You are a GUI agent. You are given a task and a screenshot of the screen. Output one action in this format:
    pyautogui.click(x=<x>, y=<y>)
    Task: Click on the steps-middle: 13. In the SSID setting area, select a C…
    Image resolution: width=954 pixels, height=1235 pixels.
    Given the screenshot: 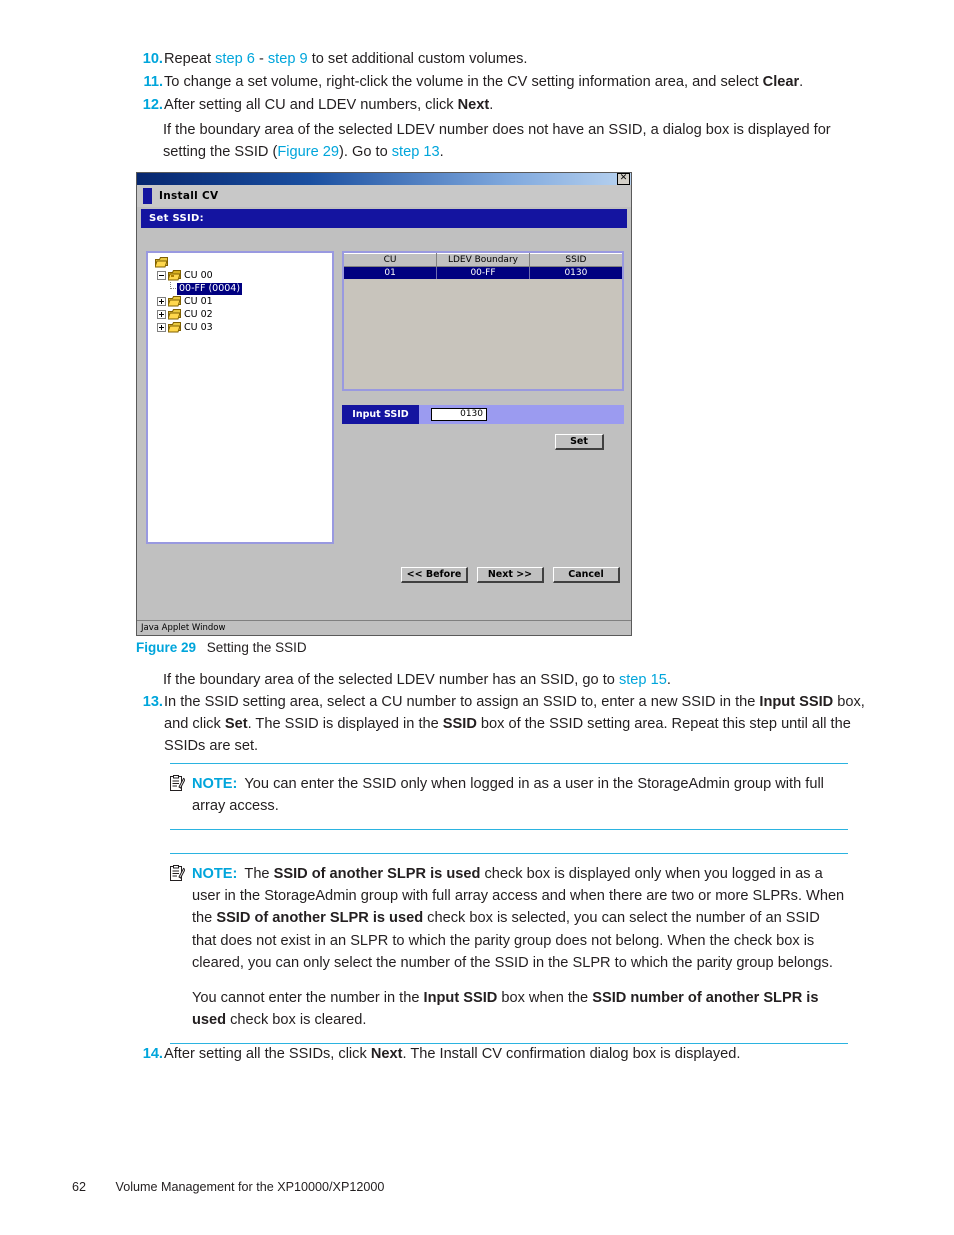 What is the action you would take?
    pyautogui.click(x=501, y=725)
    